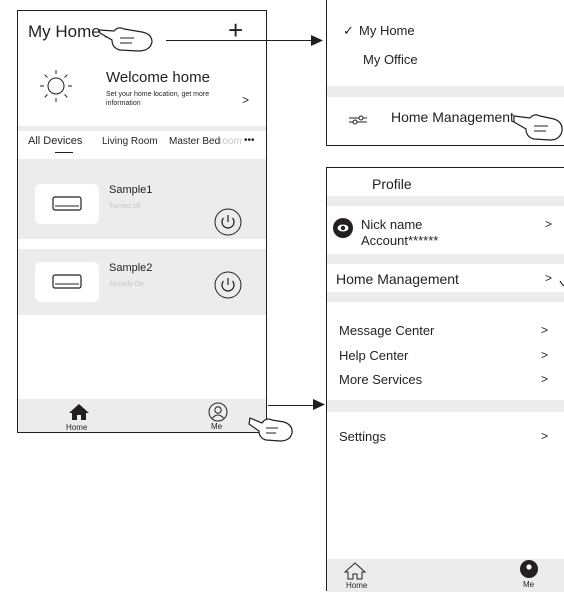 Image resolution: width=564 pixels, height=592 pixels. I want to click on device-name: Sample1, so click(131, 190).